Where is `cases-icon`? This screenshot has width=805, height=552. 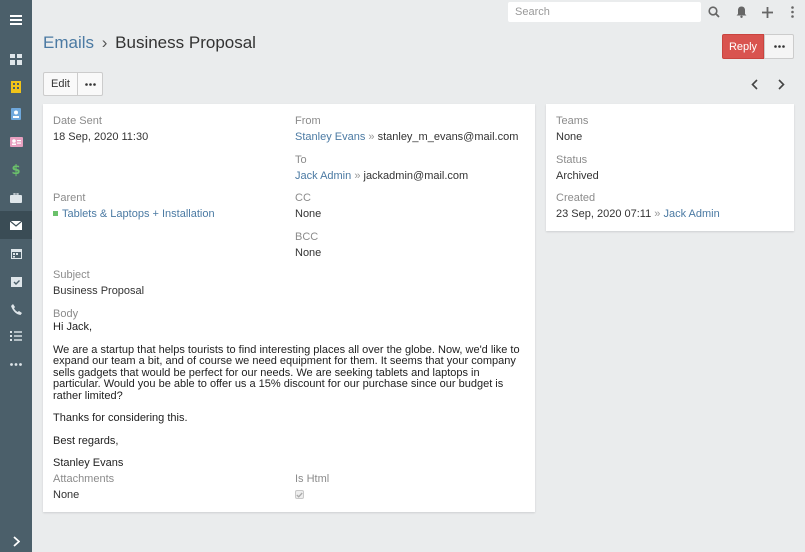
cases-icon is located at coordinates (16, 198).